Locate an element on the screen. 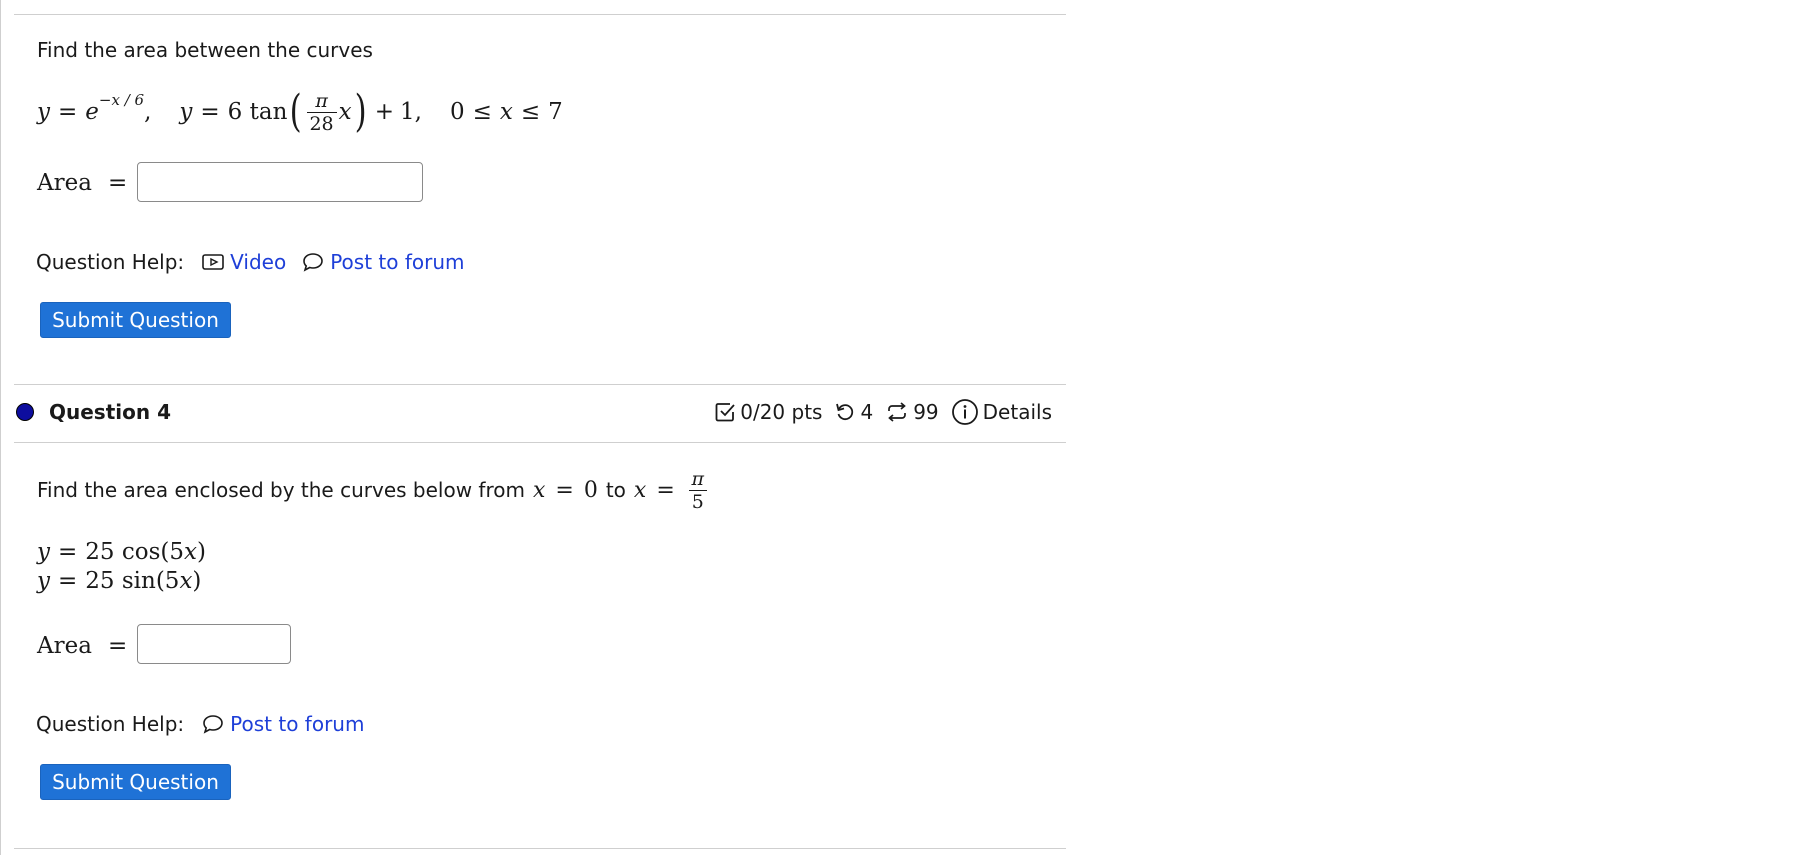 The image size is (1794, 855). q3-area-label: Area = is located at coordinates (82, 183).